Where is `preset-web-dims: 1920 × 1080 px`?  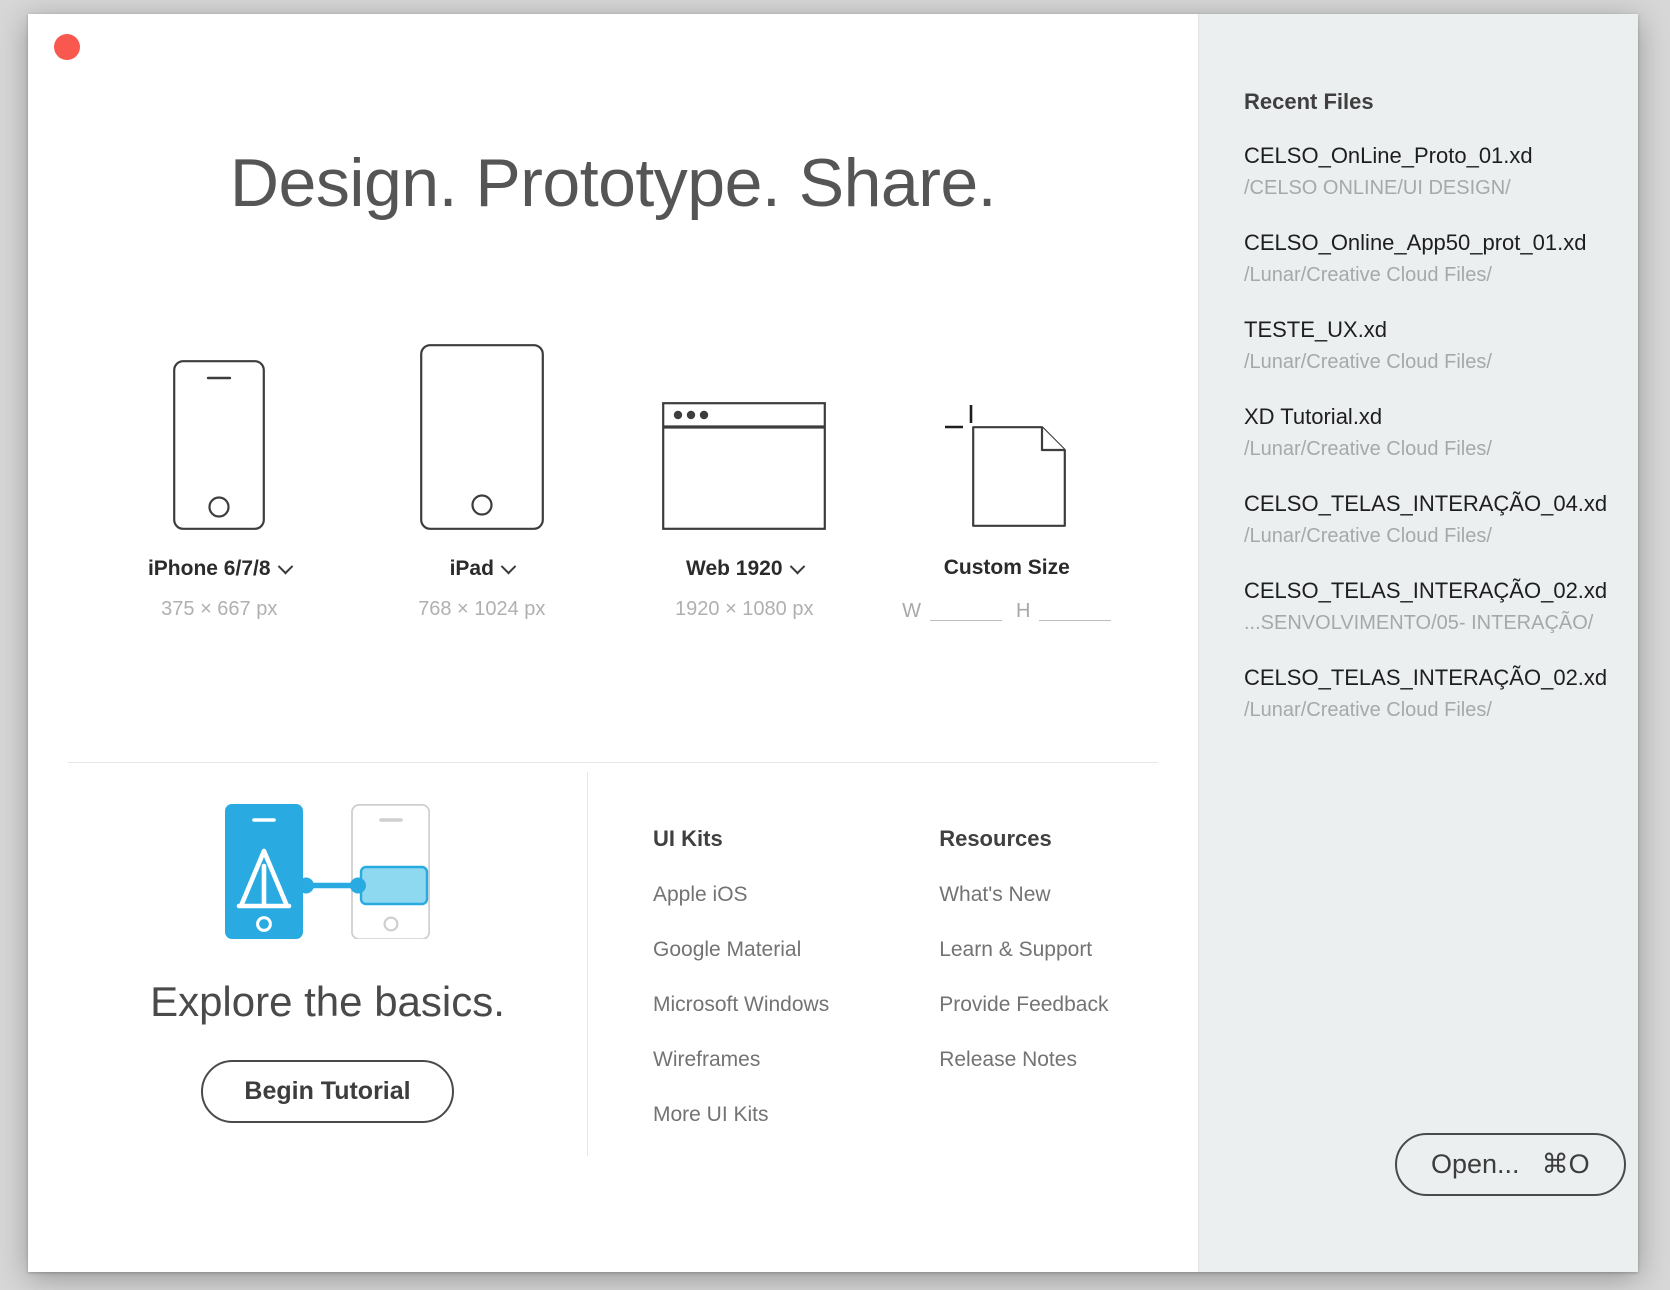 preset-web-dims: 1920 × 1080 px is located at coordinates (744, 609).